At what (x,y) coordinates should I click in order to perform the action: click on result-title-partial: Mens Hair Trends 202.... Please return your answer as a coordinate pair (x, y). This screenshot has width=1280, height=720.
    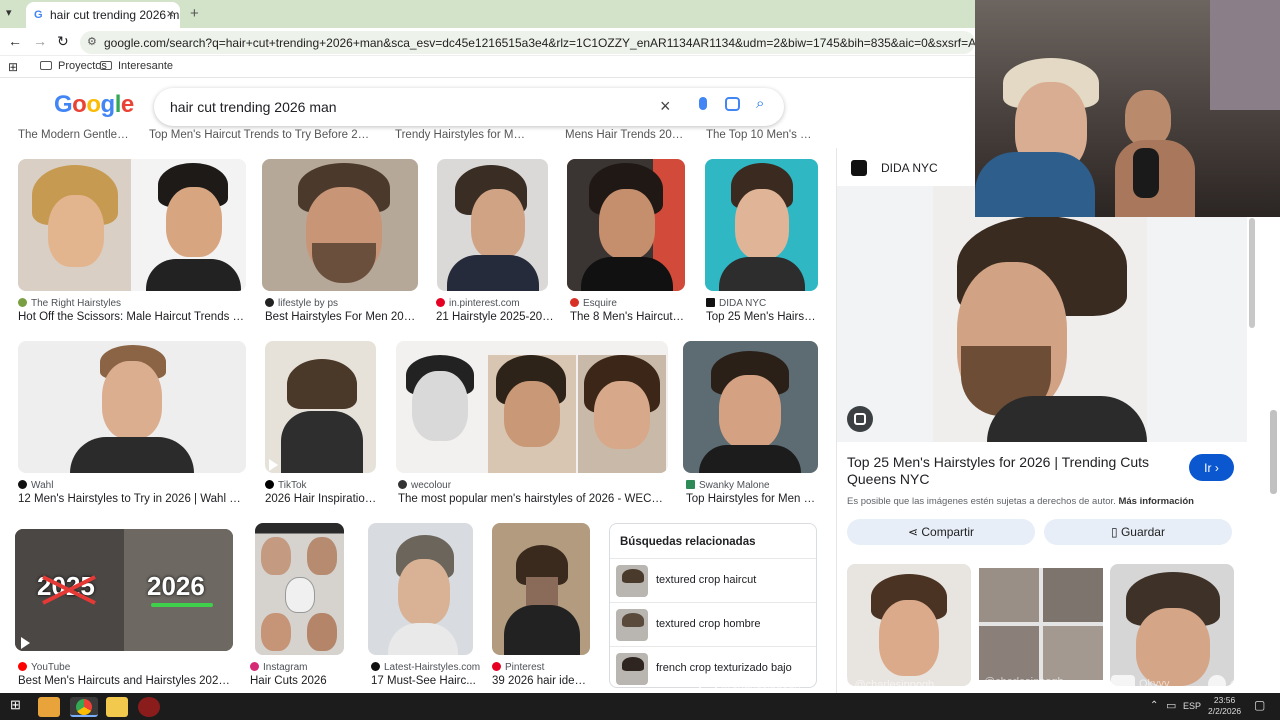
    Looking at the image, I should click on (625, 135).